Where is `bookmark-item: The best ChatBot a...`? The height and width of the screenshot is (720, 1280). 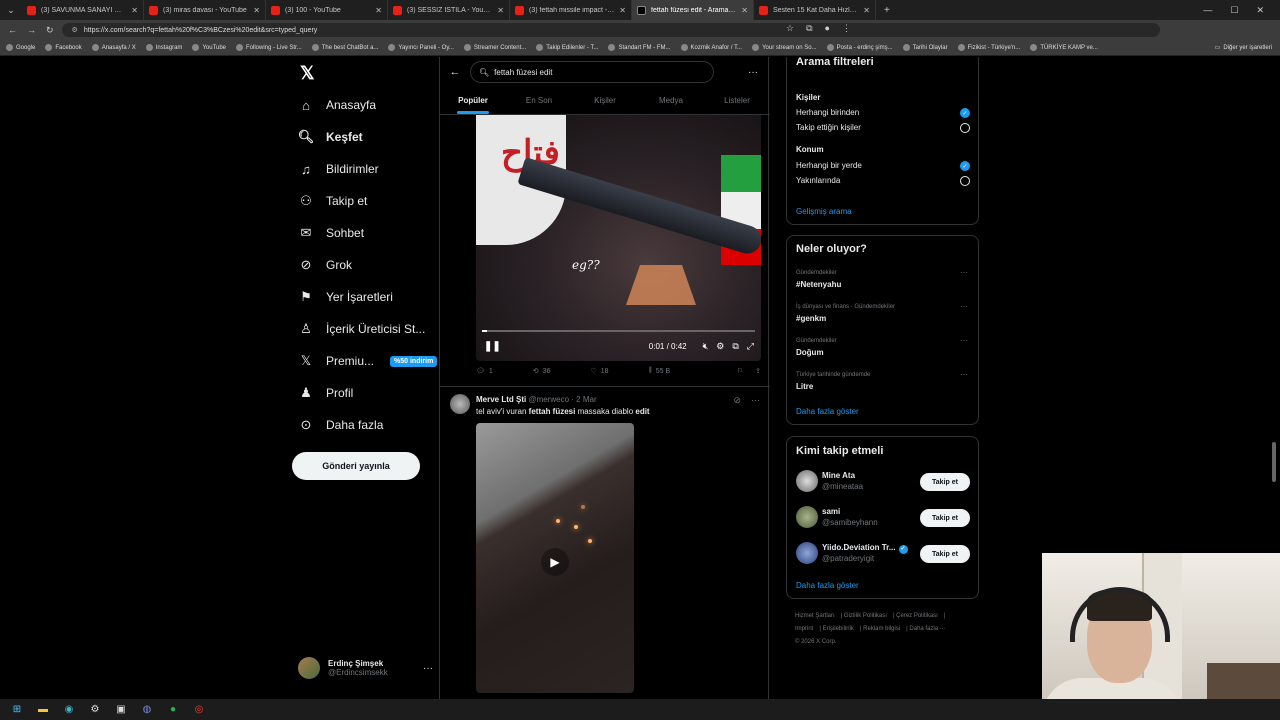 bookmark-item: The best ChatBot a... is located at coordinates (344, 47).